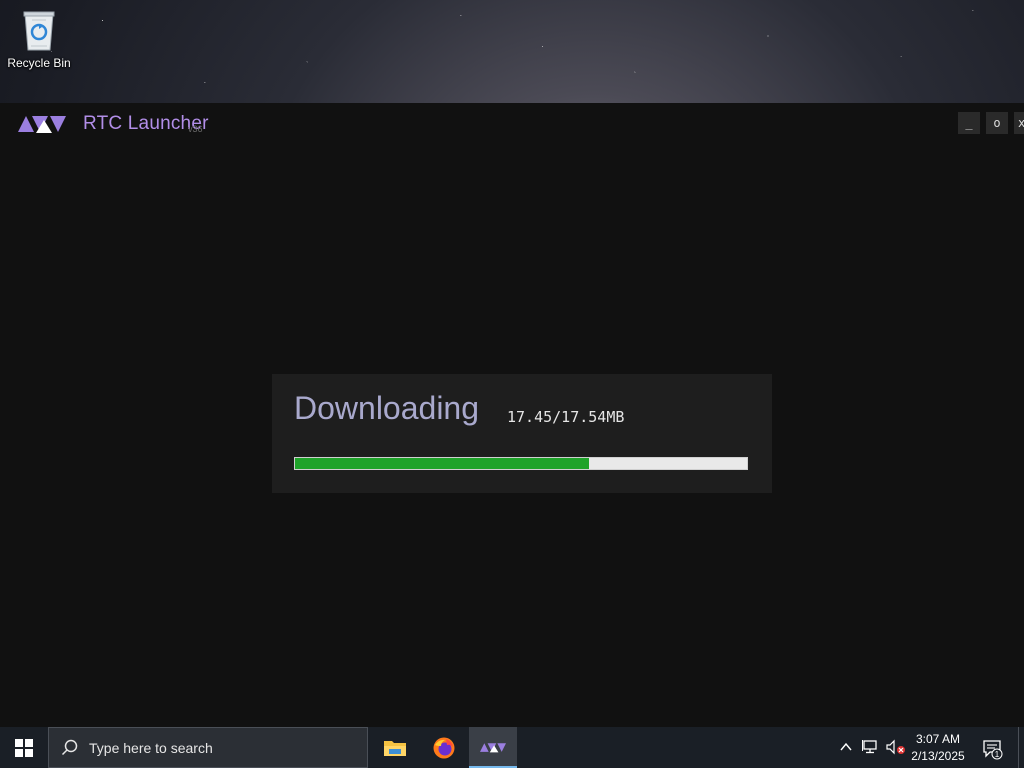 The image size is (1024, 768). What do you see at coordinates (512, 123) in the screenshot?
I see `window-titlebar: RTC Launcher v36 _ o x` at bounding box center [512, 123].